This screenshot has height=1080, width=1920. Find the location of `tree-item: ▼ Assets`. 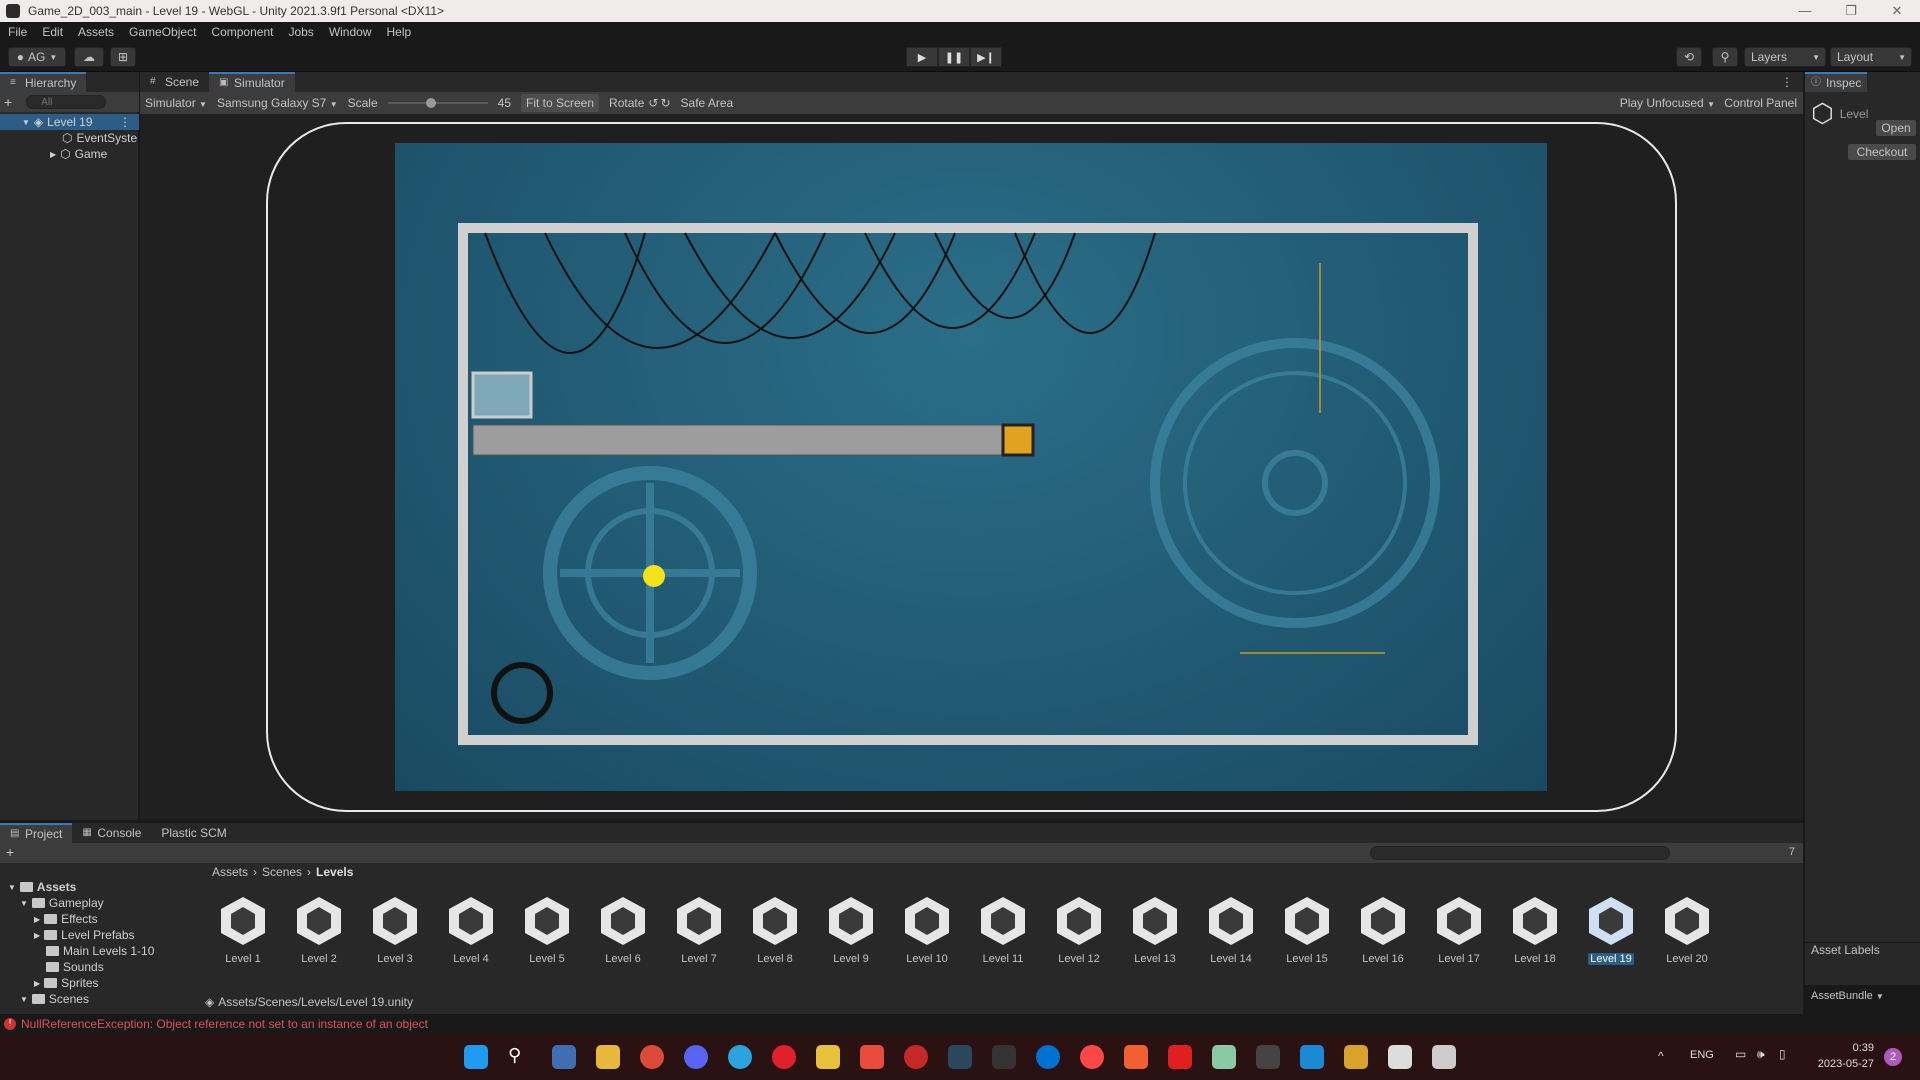

tree-item: ▼ Assets is located at coordinates (100, 887).